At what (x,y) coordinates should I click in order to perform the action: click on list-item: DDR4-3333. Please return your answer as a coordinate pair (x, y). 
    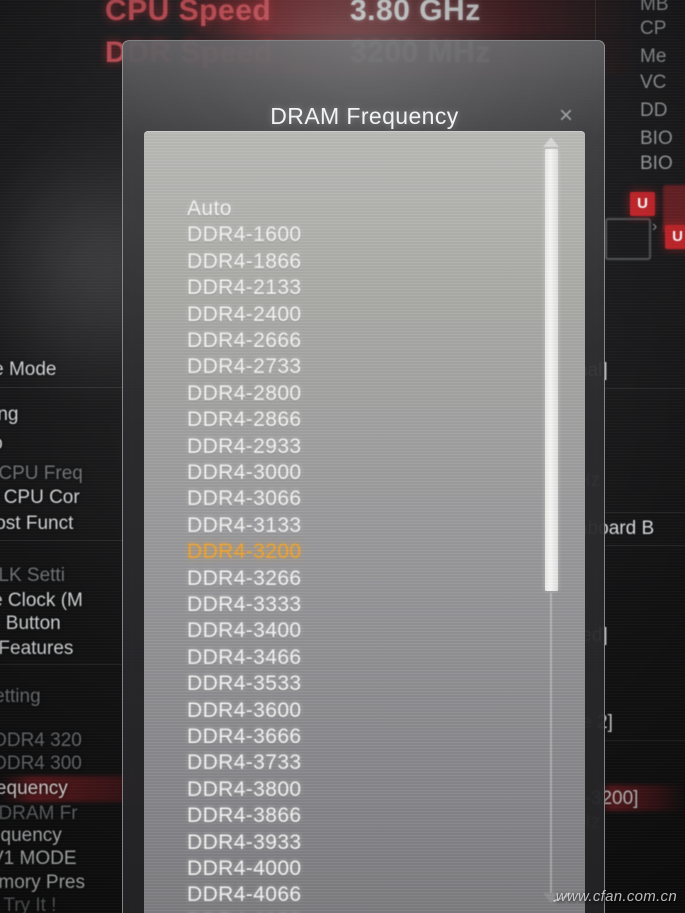
    Looking at the image, I should click on (244, 605).